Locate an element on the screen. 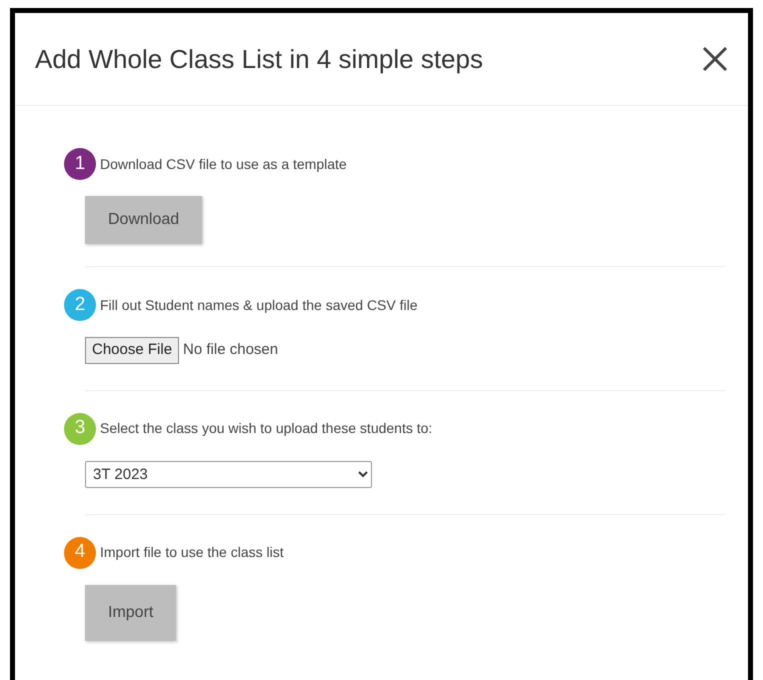 Image resolution: width=763 pixels, height=680 pixels. dialog-title: Add Whole Class List in 4 simple steps is located at coordinates (259, 59).